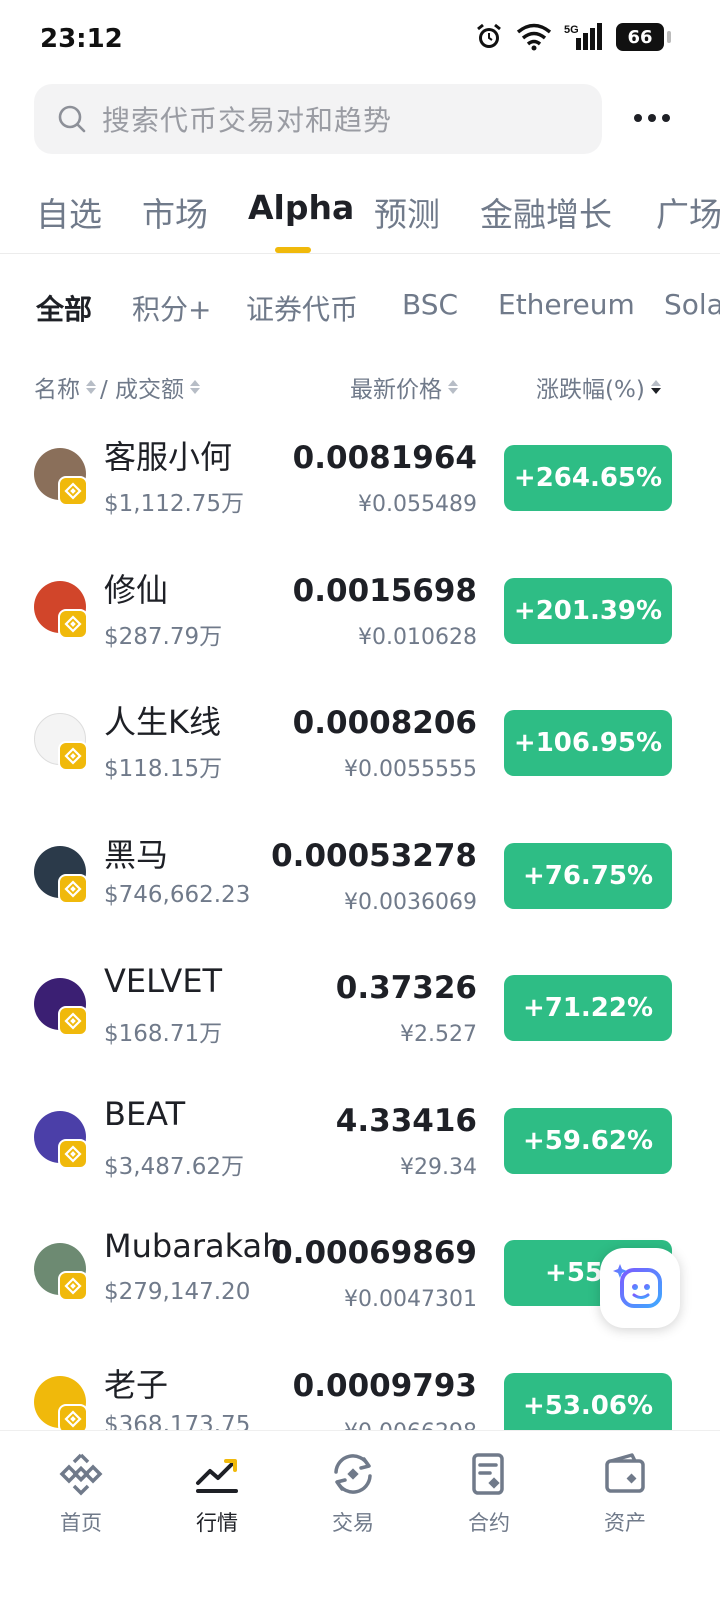 The height and width of the screenshot is (1600, 720). I want to click on token-name: 老子, so click(136, 1385).